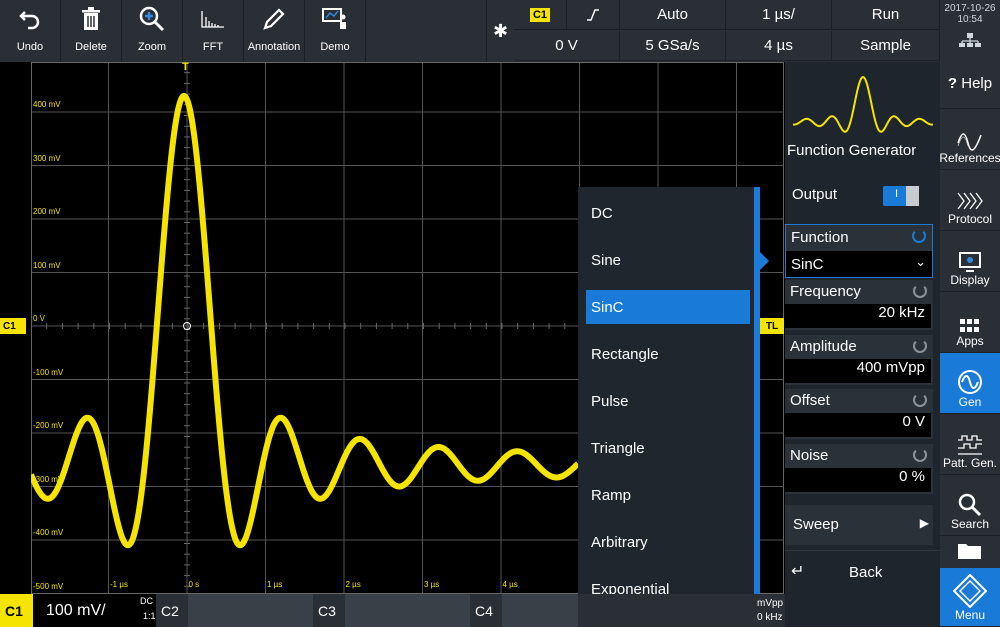 The image size is (1000, 627). What do you see at coordinates (820, 237) in the screenshot?
I see `function-label: Function` at bounding box center [820, 237].